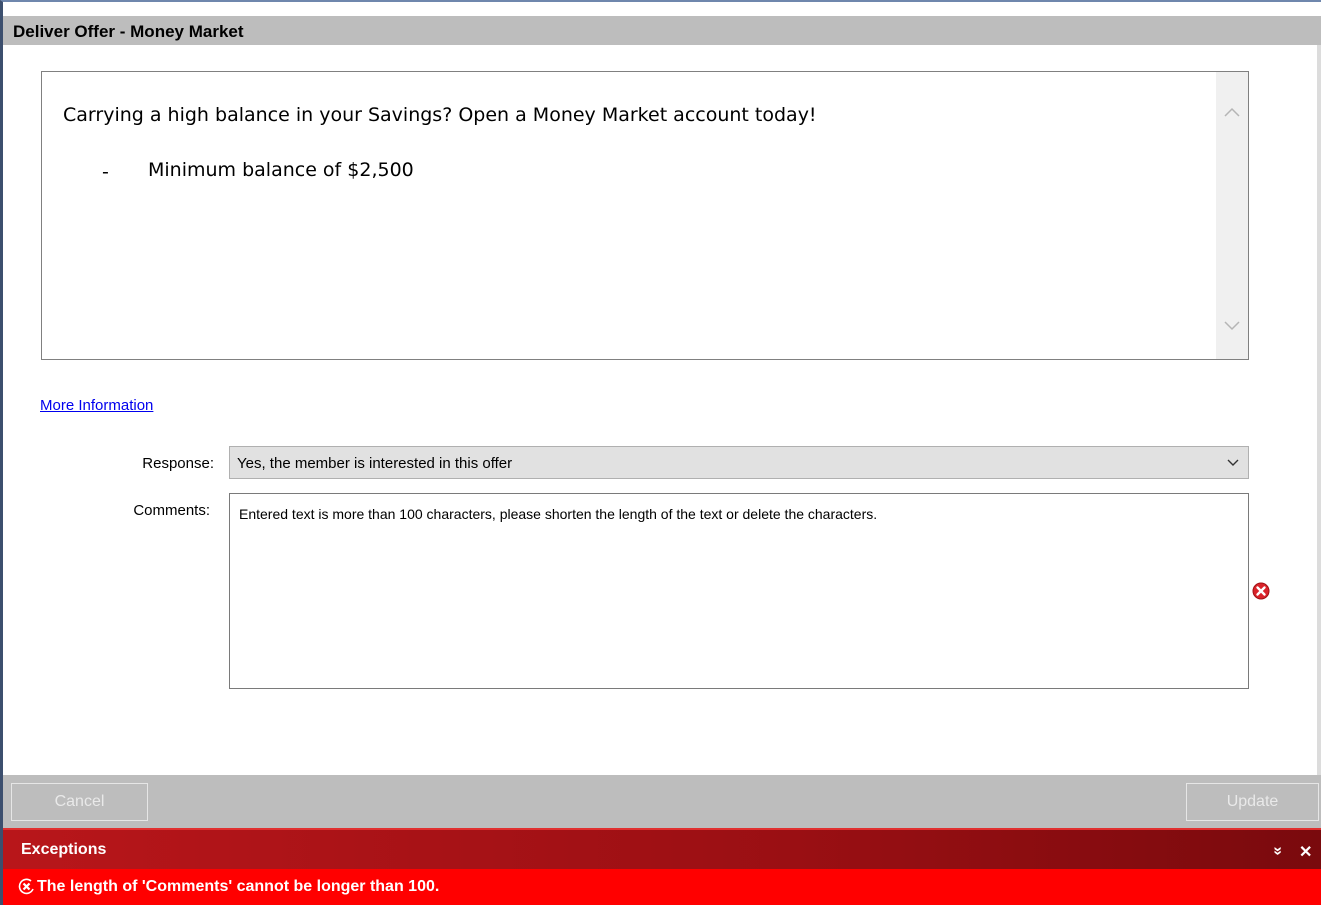 The image size is (1321, 905). What do you see at coordinates (96, 405) in the screenshot?
I see `more-information-link: More Information` at bounding box center [96, 405].